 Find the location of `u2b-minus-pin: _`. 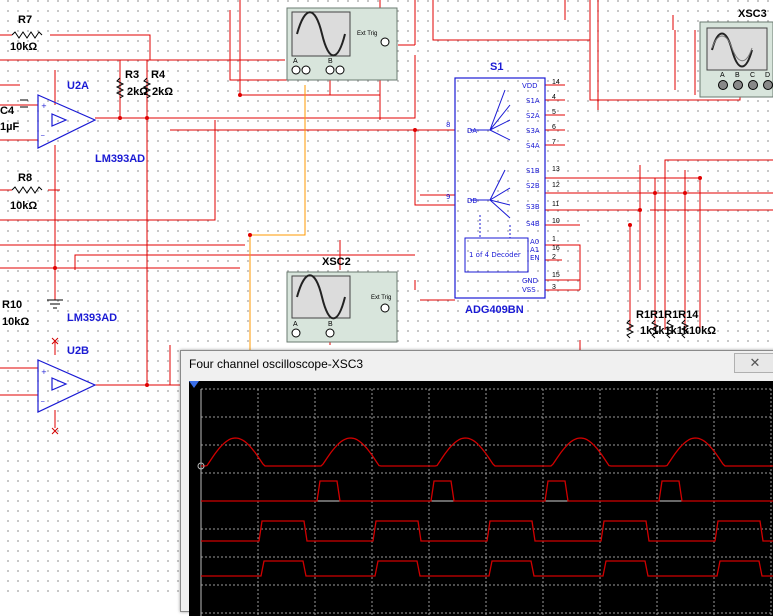

u2b-minus-pin: _ is located at coordinates (43, 398).